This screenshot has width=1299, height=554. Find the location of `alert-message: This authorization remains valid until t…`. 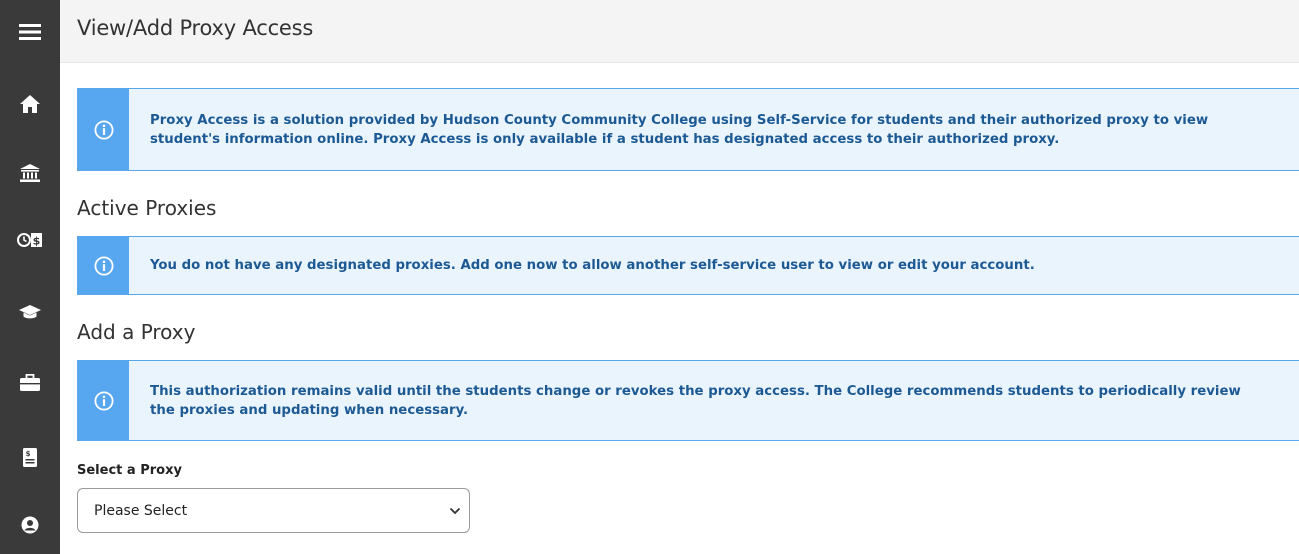

alert-message: This authorization remains valid until t… is located at coordinates (695, 400).